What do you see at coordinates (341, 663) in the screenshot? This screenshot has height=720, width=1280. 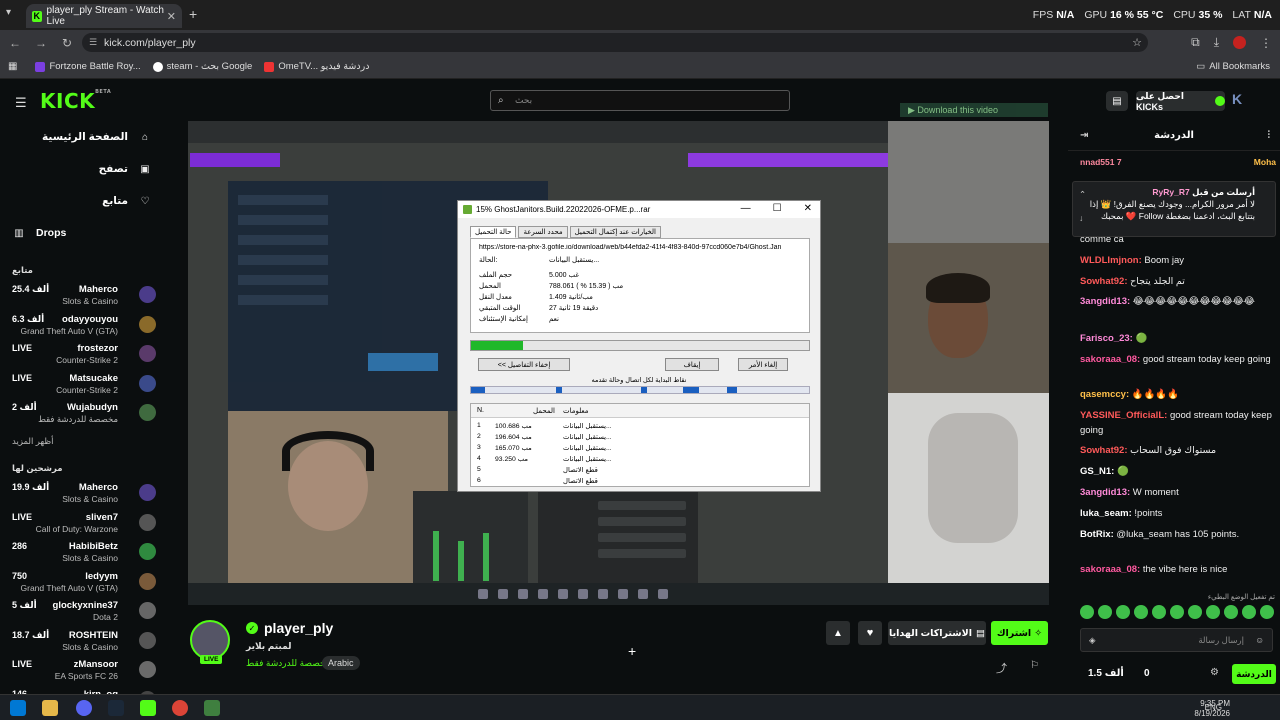 I see `language-tag: Arabic` at bounding box center [341, 663].